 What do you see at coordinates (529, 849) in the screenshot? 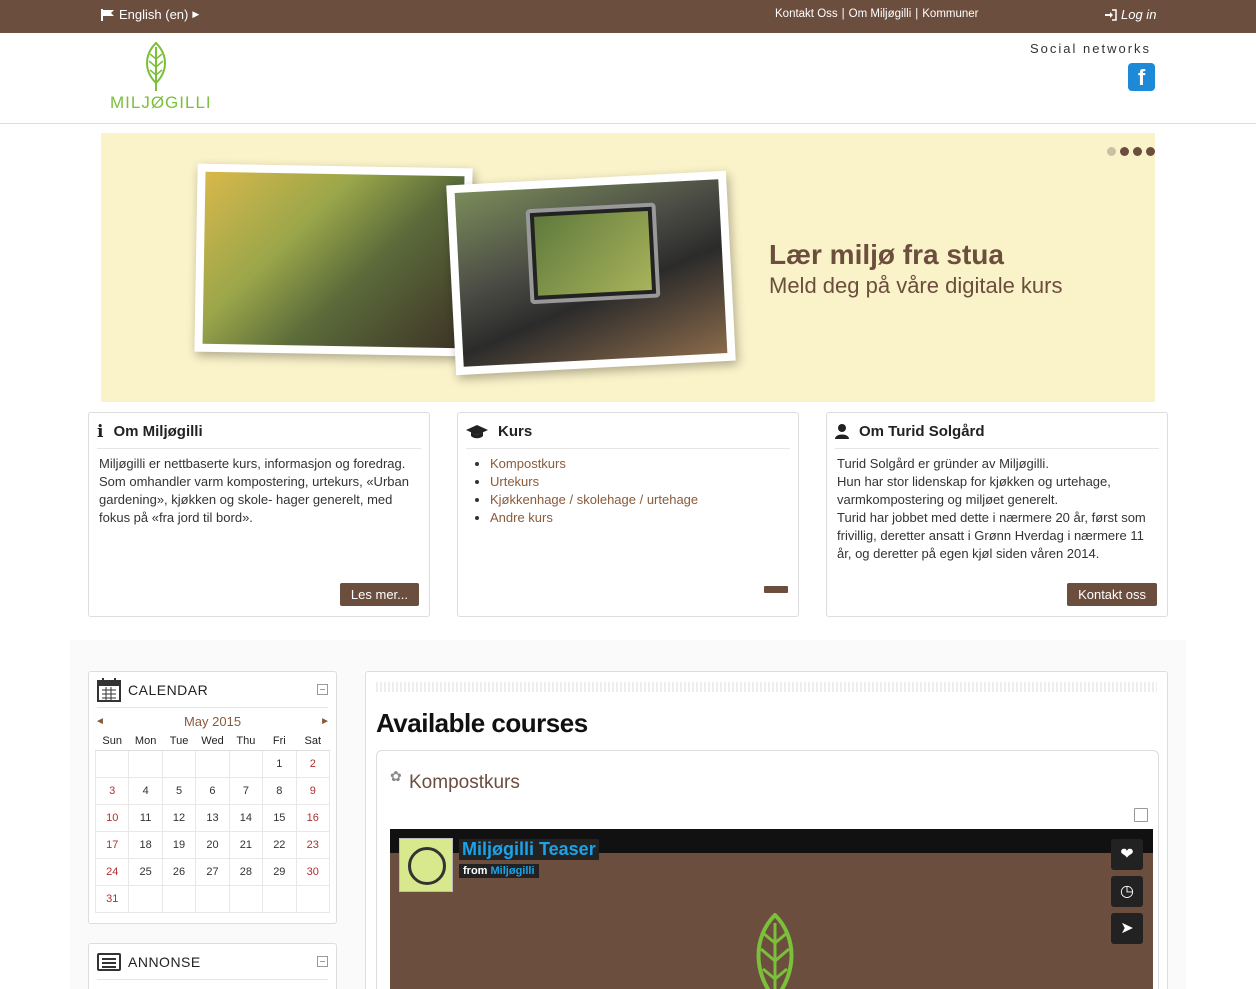
I see `video-title: Miljøgilli Teaser` at bounding box center [529, 849].